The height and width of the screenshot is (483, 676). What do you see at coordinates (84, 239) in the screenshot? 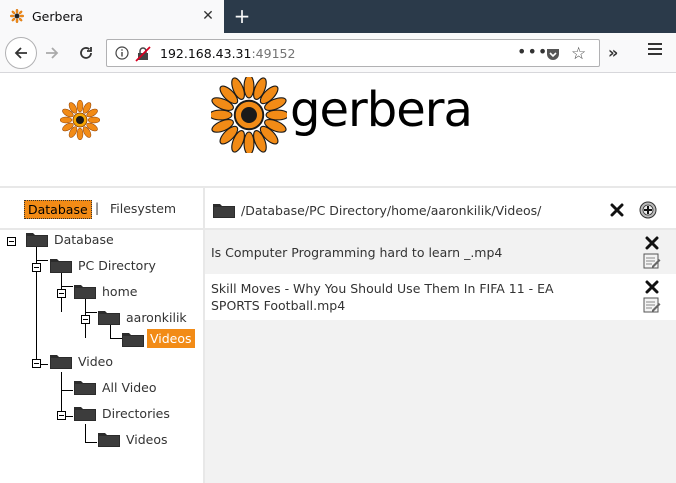
I see `tree-node-database: Database` at bounding box center [84, 239].